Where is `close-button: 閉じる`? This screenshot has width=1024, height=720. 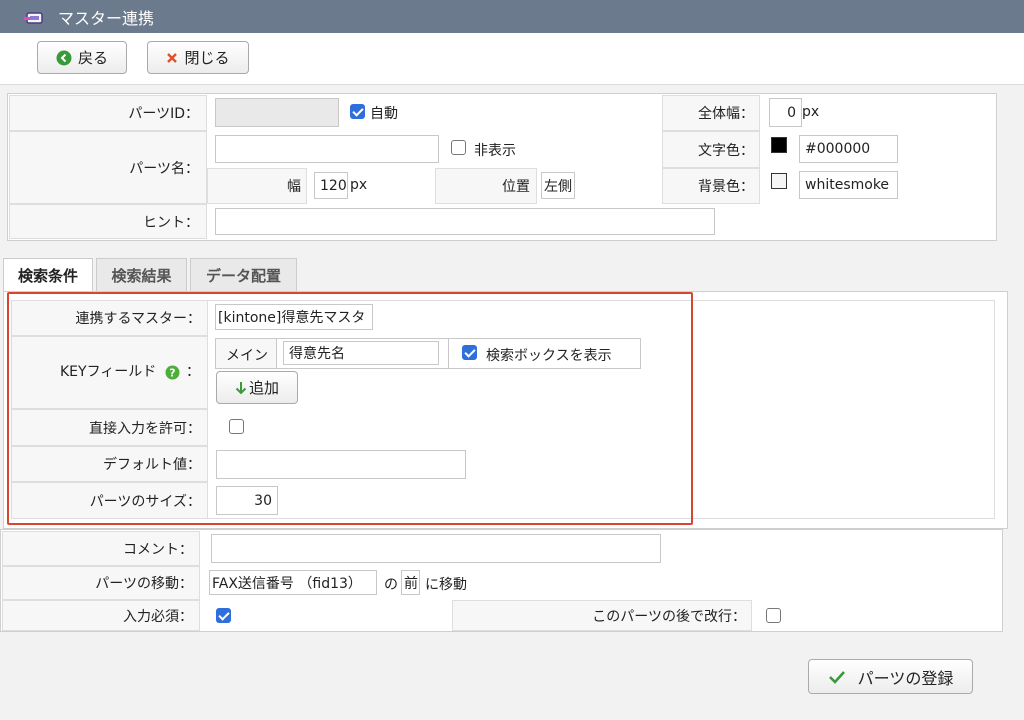 close-button: 閉じる is located at coordinates (198, 57).